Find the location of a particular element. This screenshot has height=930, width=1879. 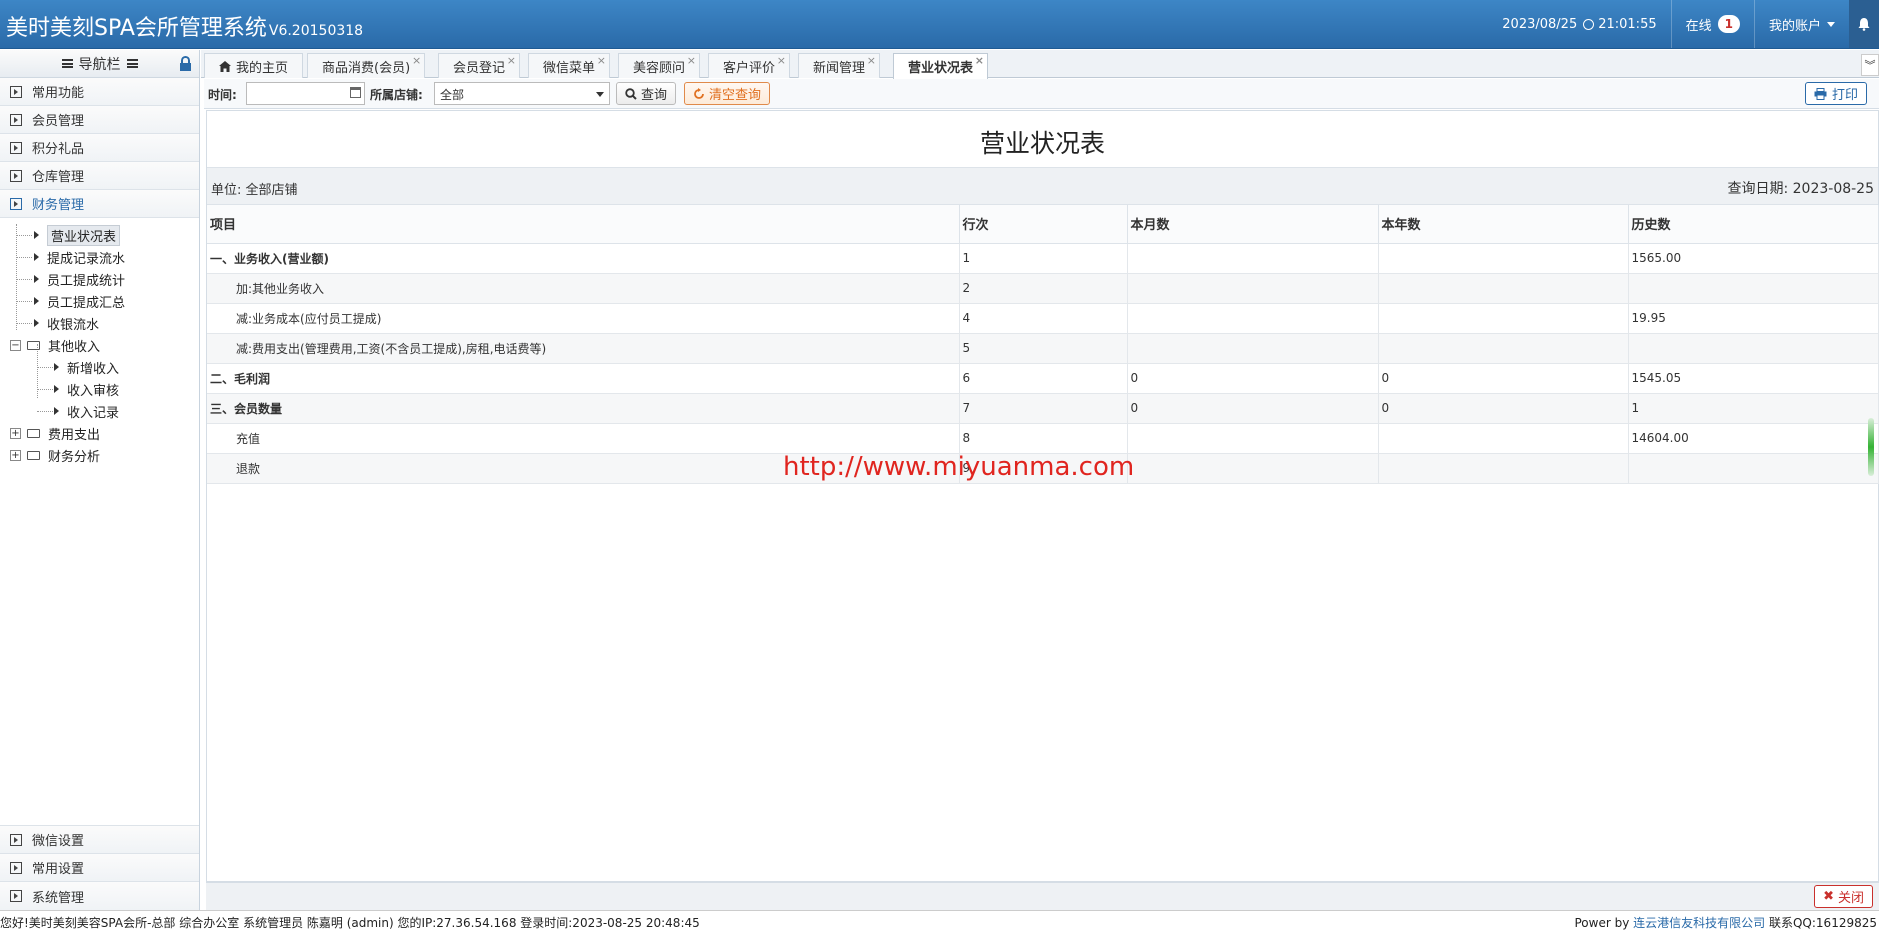

tab-customer-reviews: 客户评价 × is located at coordinates (749, 65).